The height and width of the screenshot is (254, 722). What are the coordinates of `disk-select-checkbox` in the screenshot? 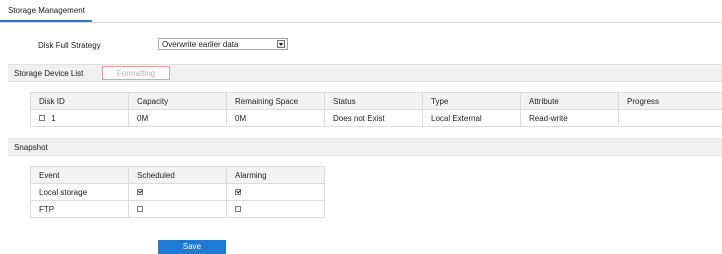 It's located at (42, 118).